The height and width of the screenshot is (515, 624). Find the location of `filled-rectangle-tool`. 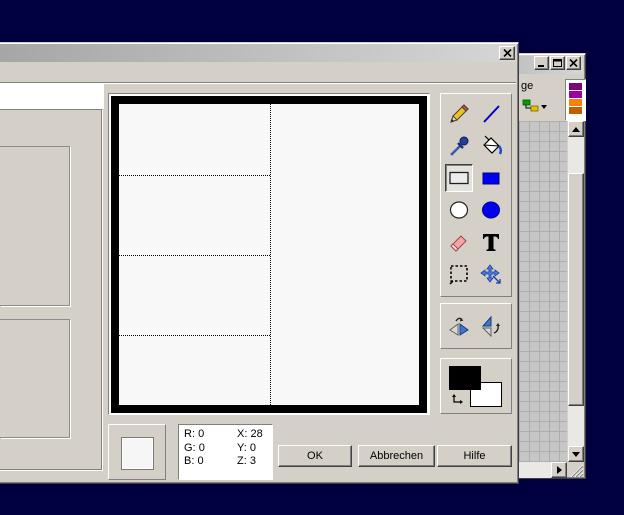

filled-rectangle-tool is located at coordinates (491, 178).